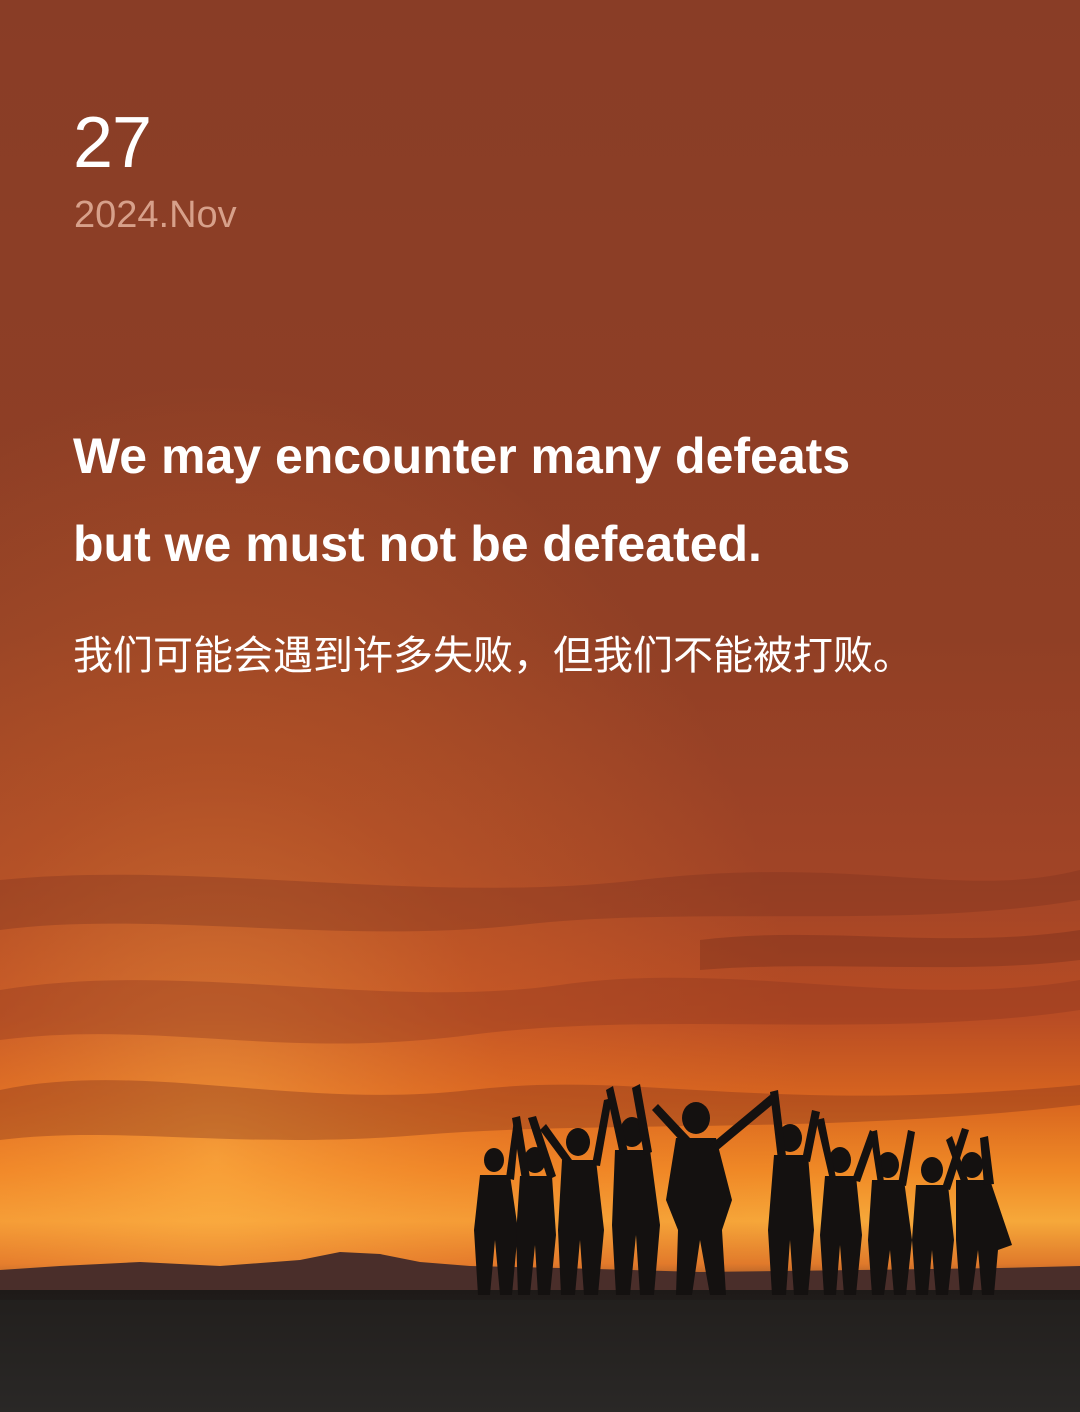 The image size is (1080, 1412). I want to click on quote-english-line-2: but we must not be defeated., so click(417, 544).